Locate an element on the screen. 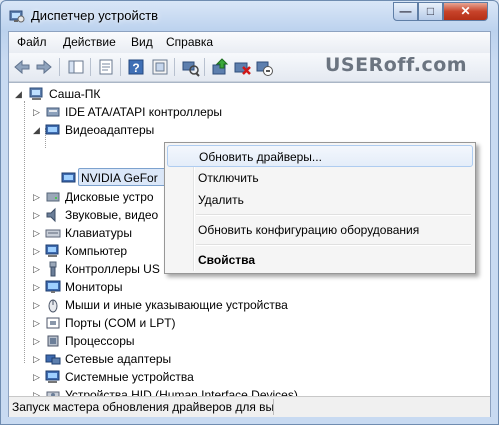 This screenshot has height=425, width=499. device-manager-icon is located at coordinates (17, 16).